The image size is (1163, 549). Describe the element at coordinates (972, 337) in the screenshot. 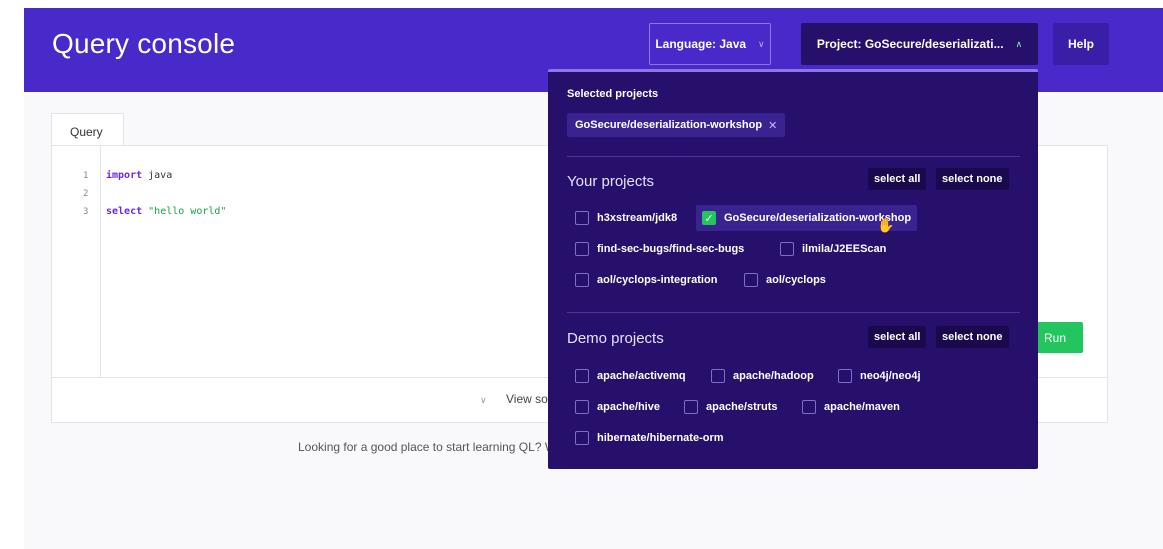

I see `demo-projects-select-none-button: select none` at that location.